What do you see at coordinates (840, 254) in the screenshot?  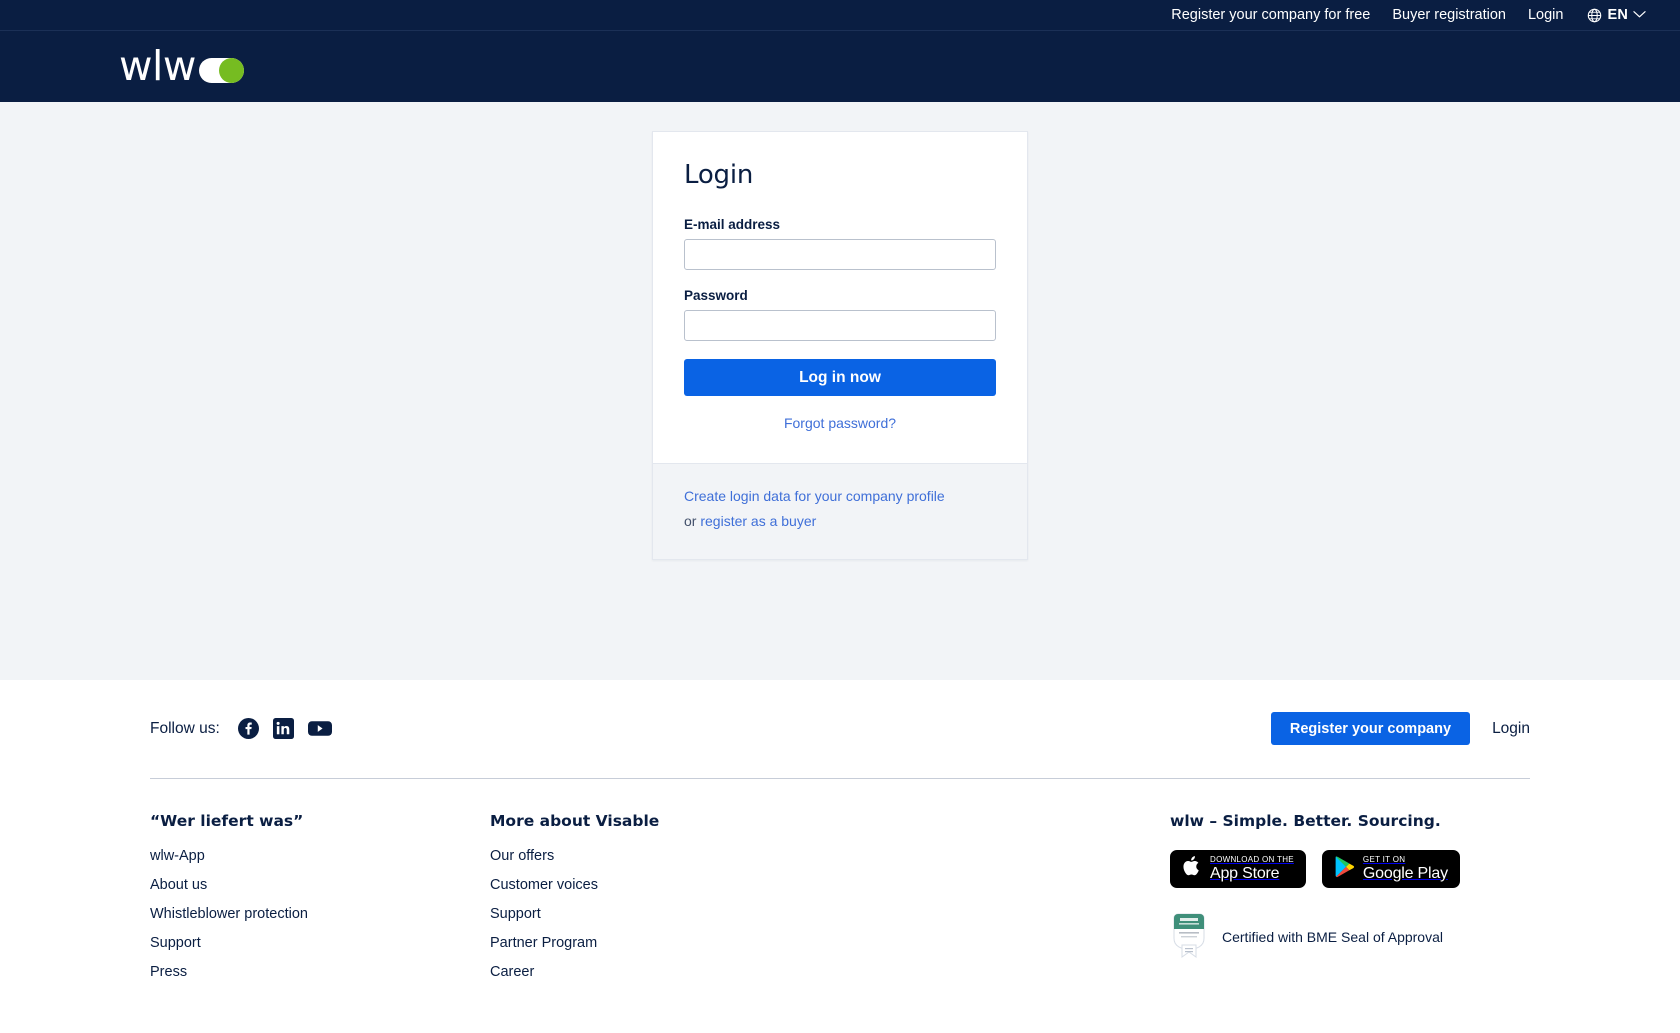 I see `email-input` at bounding box center [840, 254].